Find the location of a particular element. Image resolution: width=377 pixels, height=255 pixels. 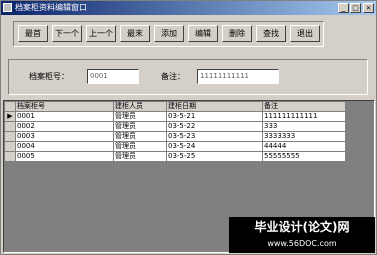

remark-field: 11111111111 is located at coordinates (238, 76).